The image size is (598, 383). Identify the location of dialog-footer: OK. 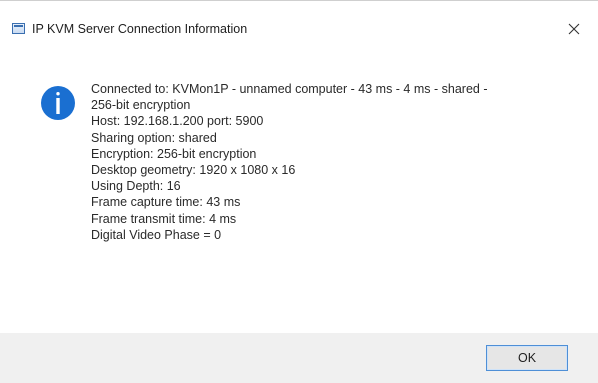
(299, 358).